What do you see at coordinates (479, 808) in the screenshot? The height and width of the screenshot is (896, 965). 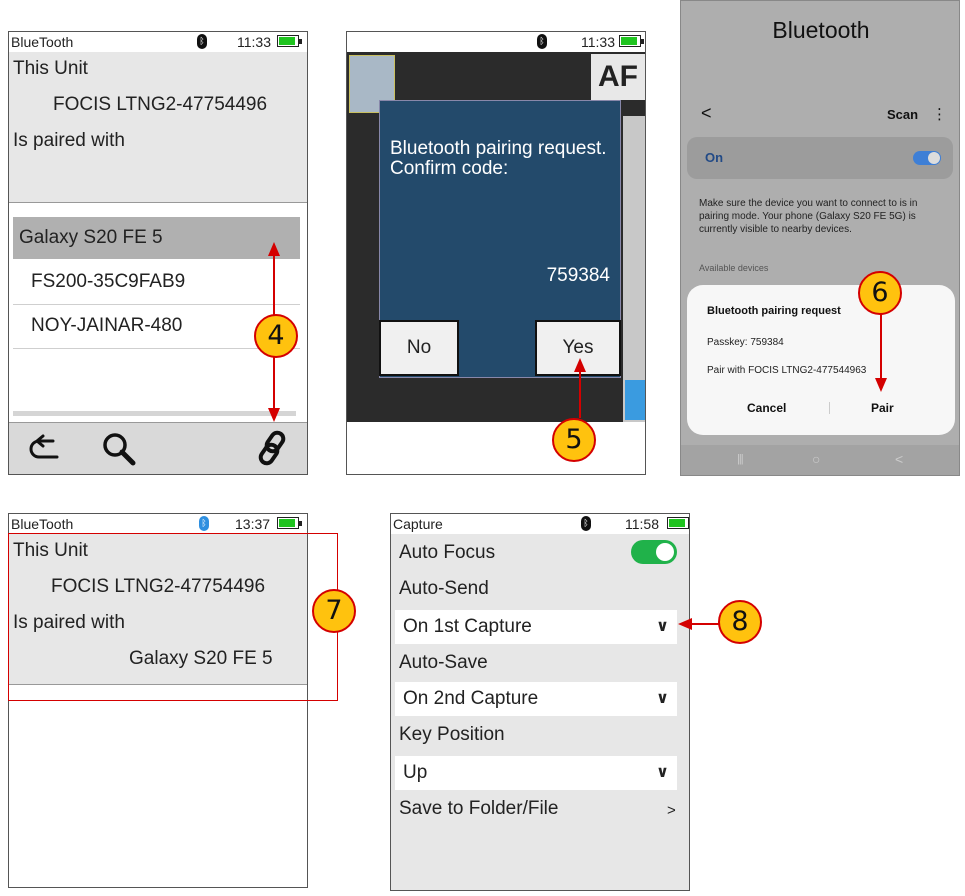 I see `save-folder-label: Save to Folder/File` at bounding box center [479, 808].